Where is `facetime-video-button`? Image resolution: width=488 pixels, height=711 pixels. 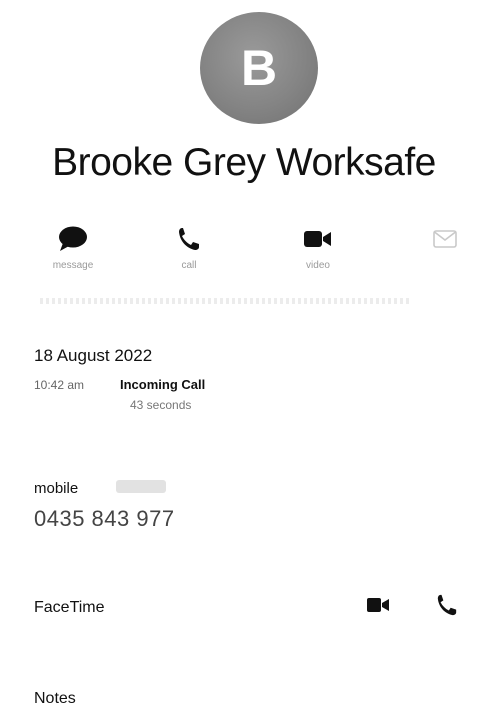 facetime-video-button is located at coordinates (378, 607).